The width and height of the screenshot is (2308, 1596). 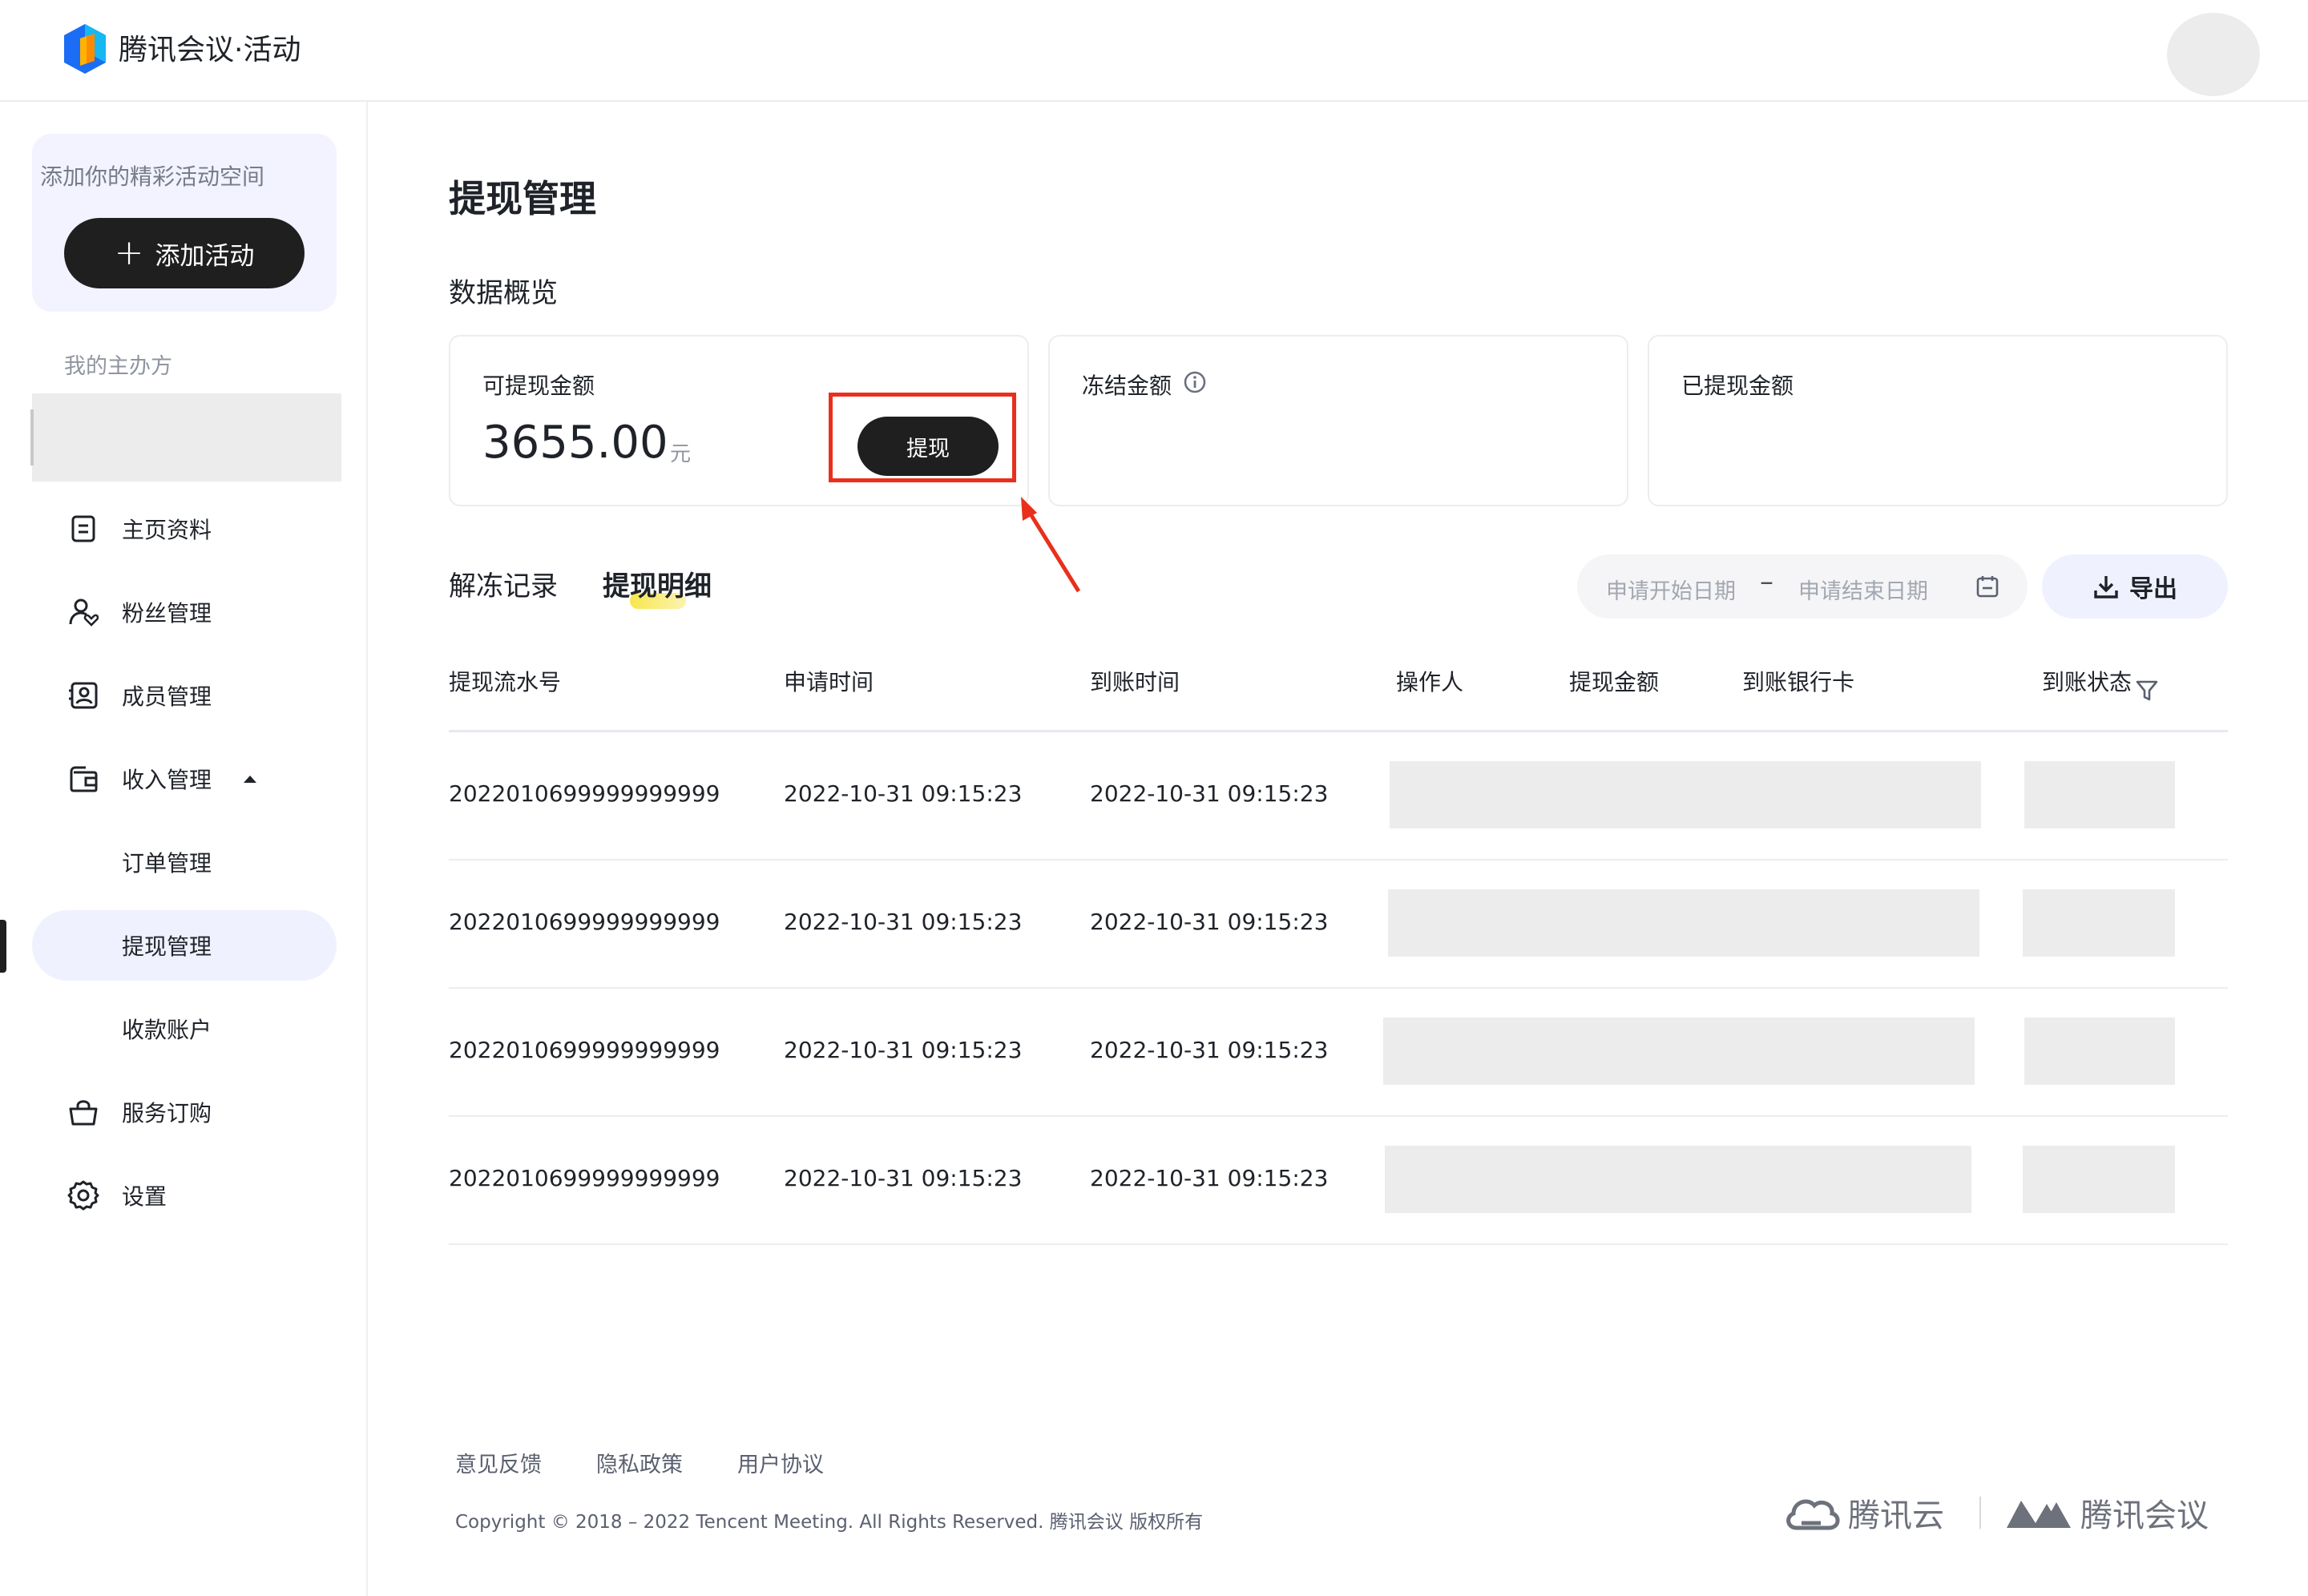 I want to click on cloud-icon, so click(x=1813, y=1514).